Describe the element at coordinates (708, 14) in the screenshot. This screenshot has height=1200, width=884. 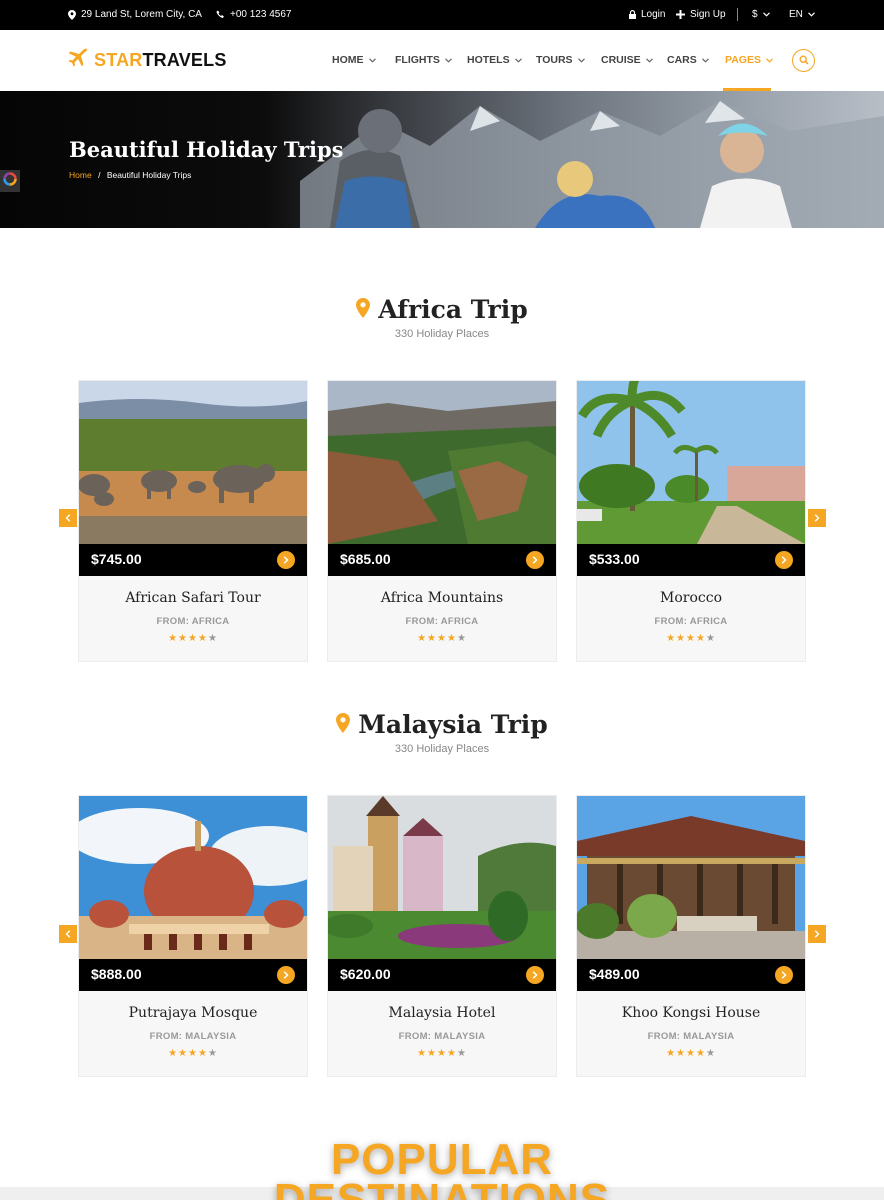
I see `signup-label: Sign Up` at that location.